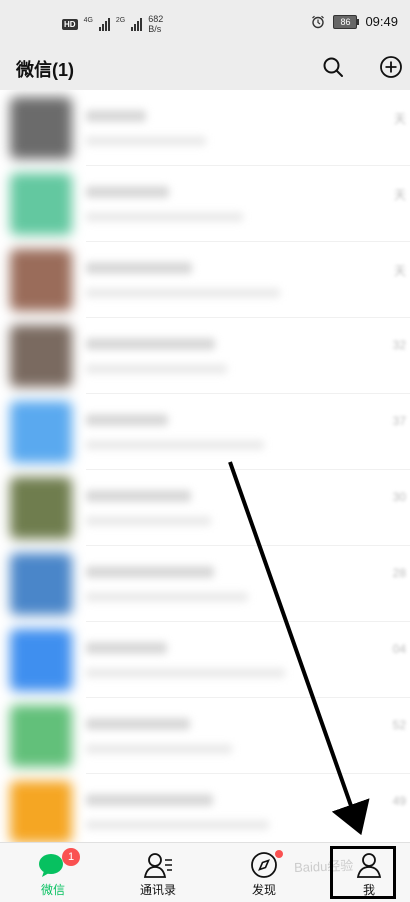 This screenshot has width=410, height=902. What do you see at coordinates (156, 19) in the screenshot?
I see `network-speed-value: 682` at bounding box center [156, 19].